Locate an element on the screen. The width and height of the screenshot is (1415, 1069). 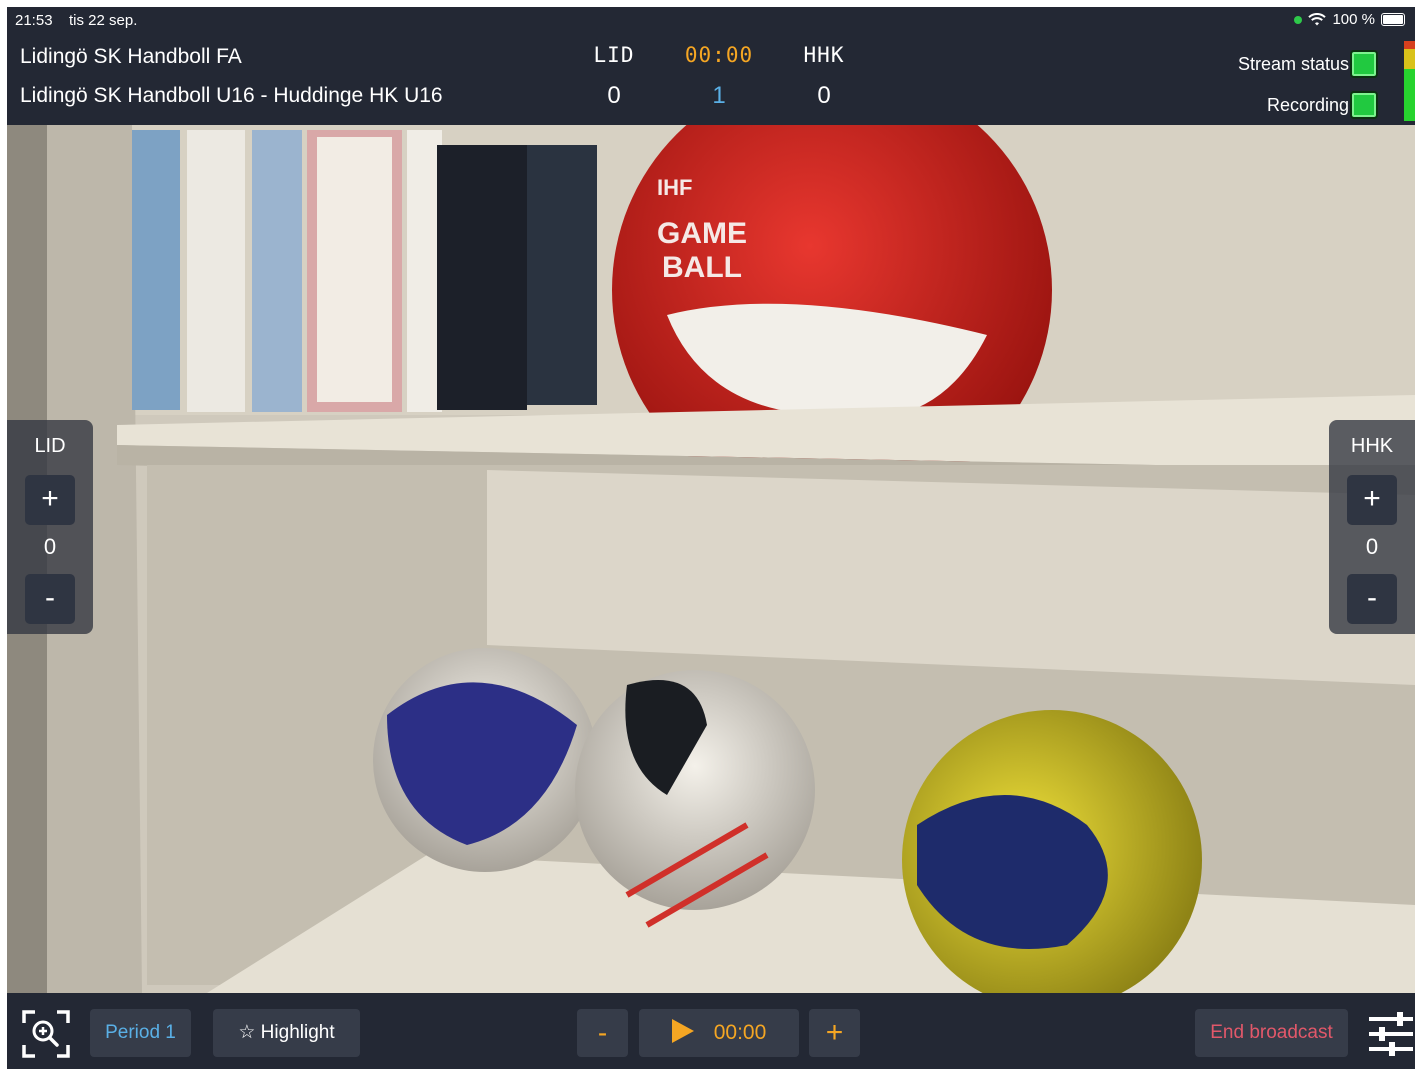
zoom-in-icon is located at coordinates (46, 1034).